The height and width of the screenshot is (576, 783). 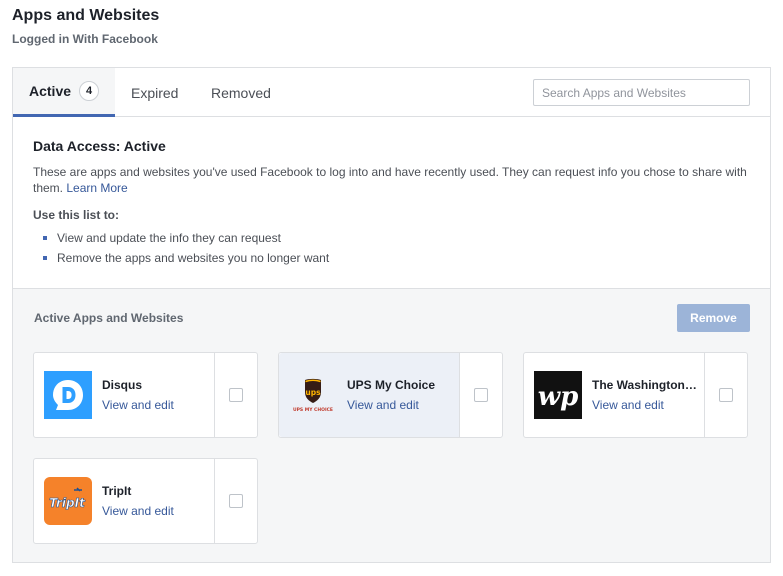 What do you see at coordinates (614, 395) in the screenshot?
I see `app-card-main: wp The Washington Post View and edit` at bounding box center [614, 395].